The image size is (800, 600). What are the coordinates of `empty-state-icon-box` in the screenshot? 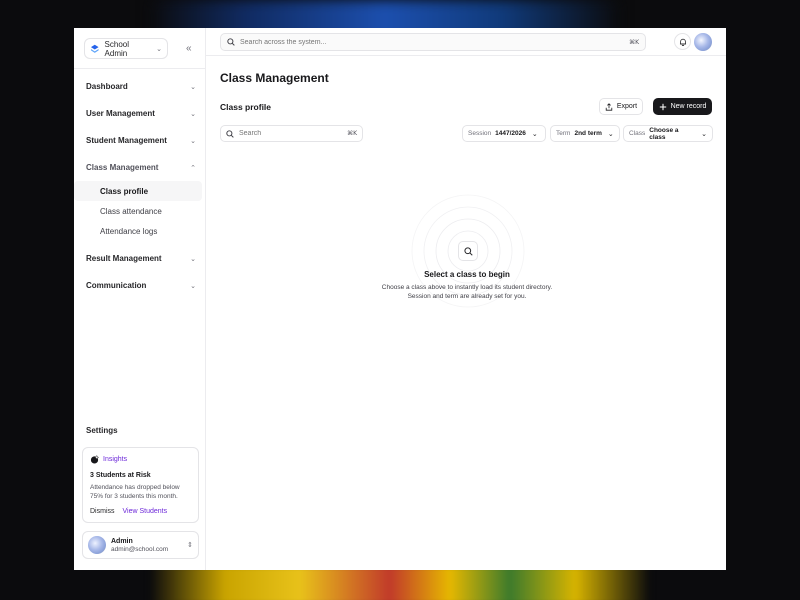 It's located at (468, 251).